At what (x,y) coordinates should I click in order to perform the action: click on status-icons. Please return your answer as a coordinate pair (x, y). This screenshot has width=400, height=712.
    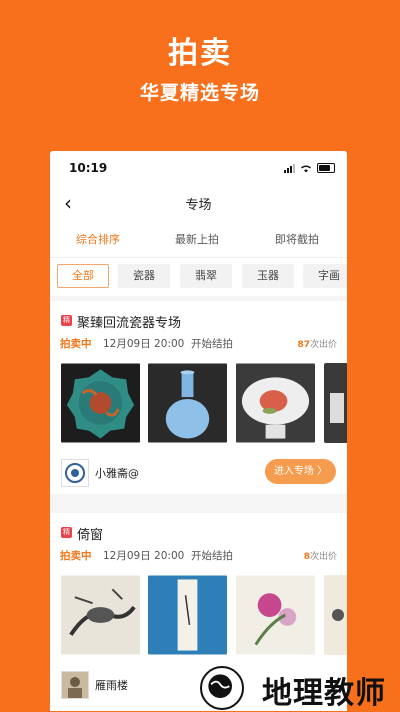
    Looking at the image, I should click on (309, 168).